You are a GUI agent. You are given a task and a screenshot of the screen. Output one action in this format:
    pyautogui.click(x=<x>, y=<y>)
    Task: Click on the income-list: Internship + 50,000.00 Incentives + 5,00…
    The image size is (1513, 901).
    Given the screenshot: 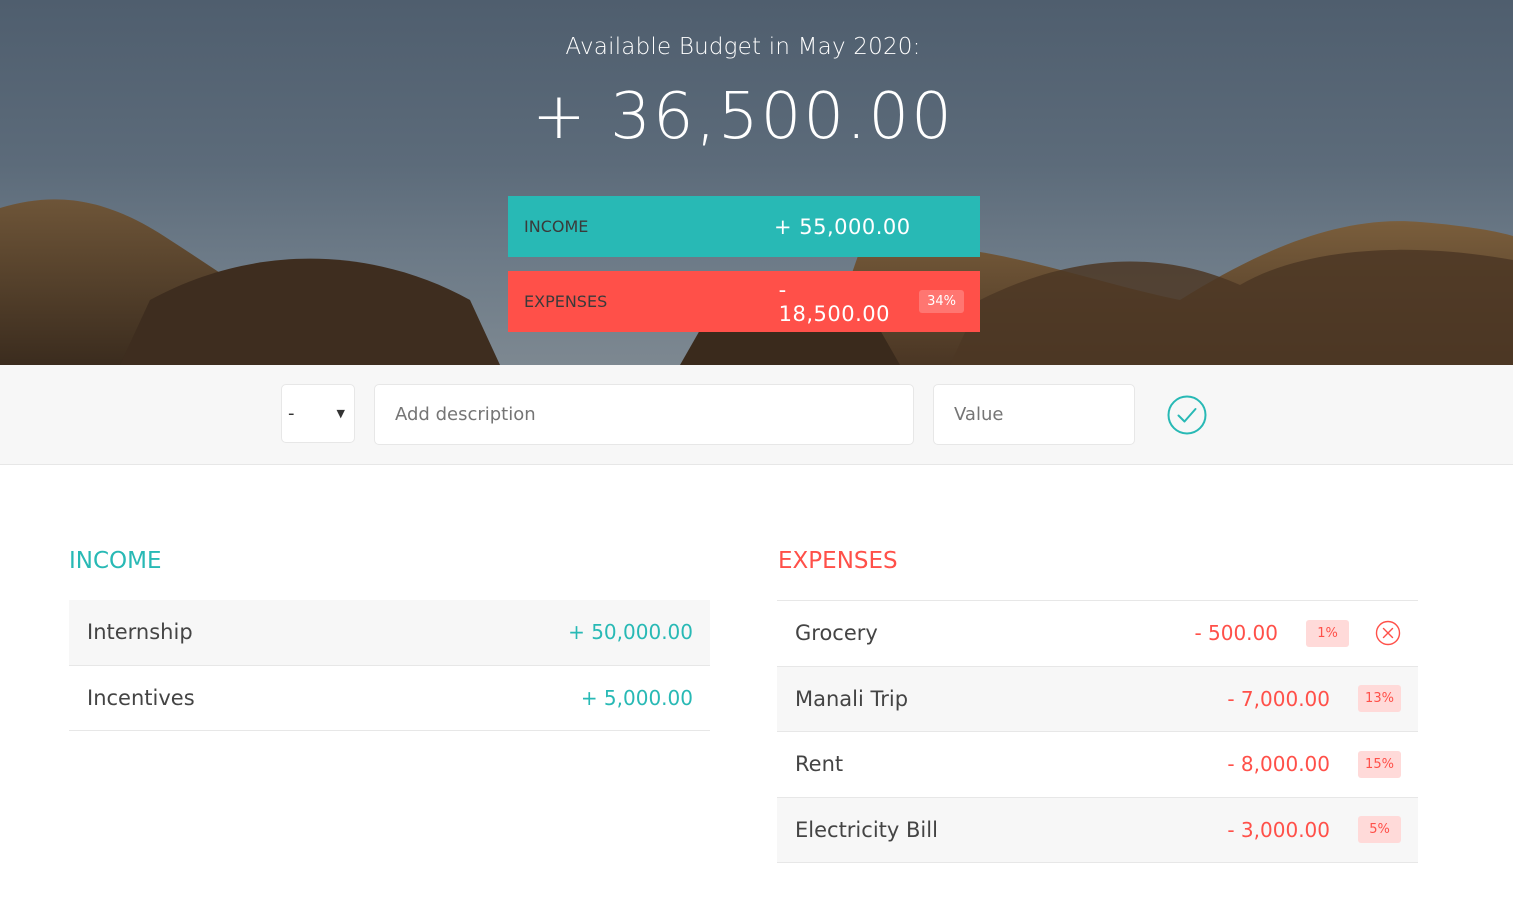 What is the action you would take?
    pyautogui.click(x=389, y=665)
    